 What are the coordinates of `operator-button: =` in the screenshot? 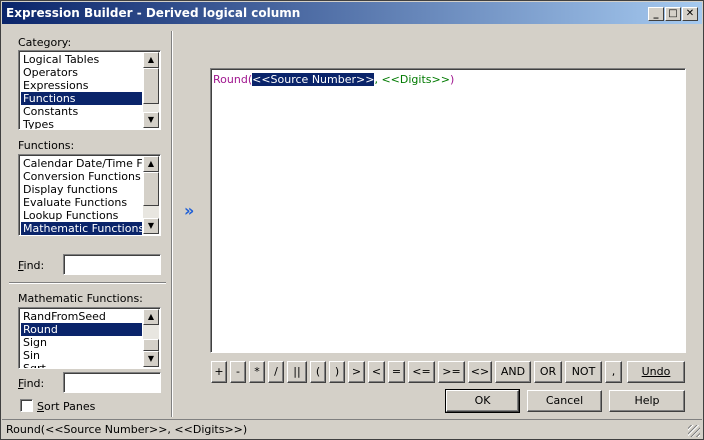 It's located at (396, 372).